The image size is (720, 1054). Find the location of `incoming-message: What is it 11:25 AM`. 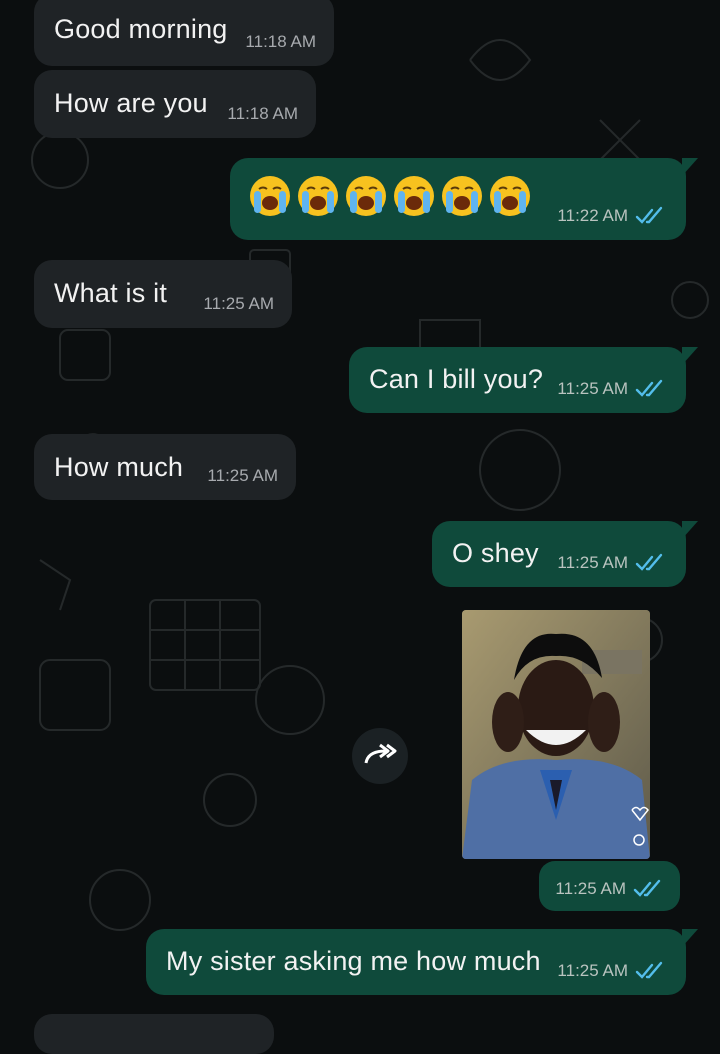

incoming-message: What is it 11:25 AM is located at coordinates (163, 294).